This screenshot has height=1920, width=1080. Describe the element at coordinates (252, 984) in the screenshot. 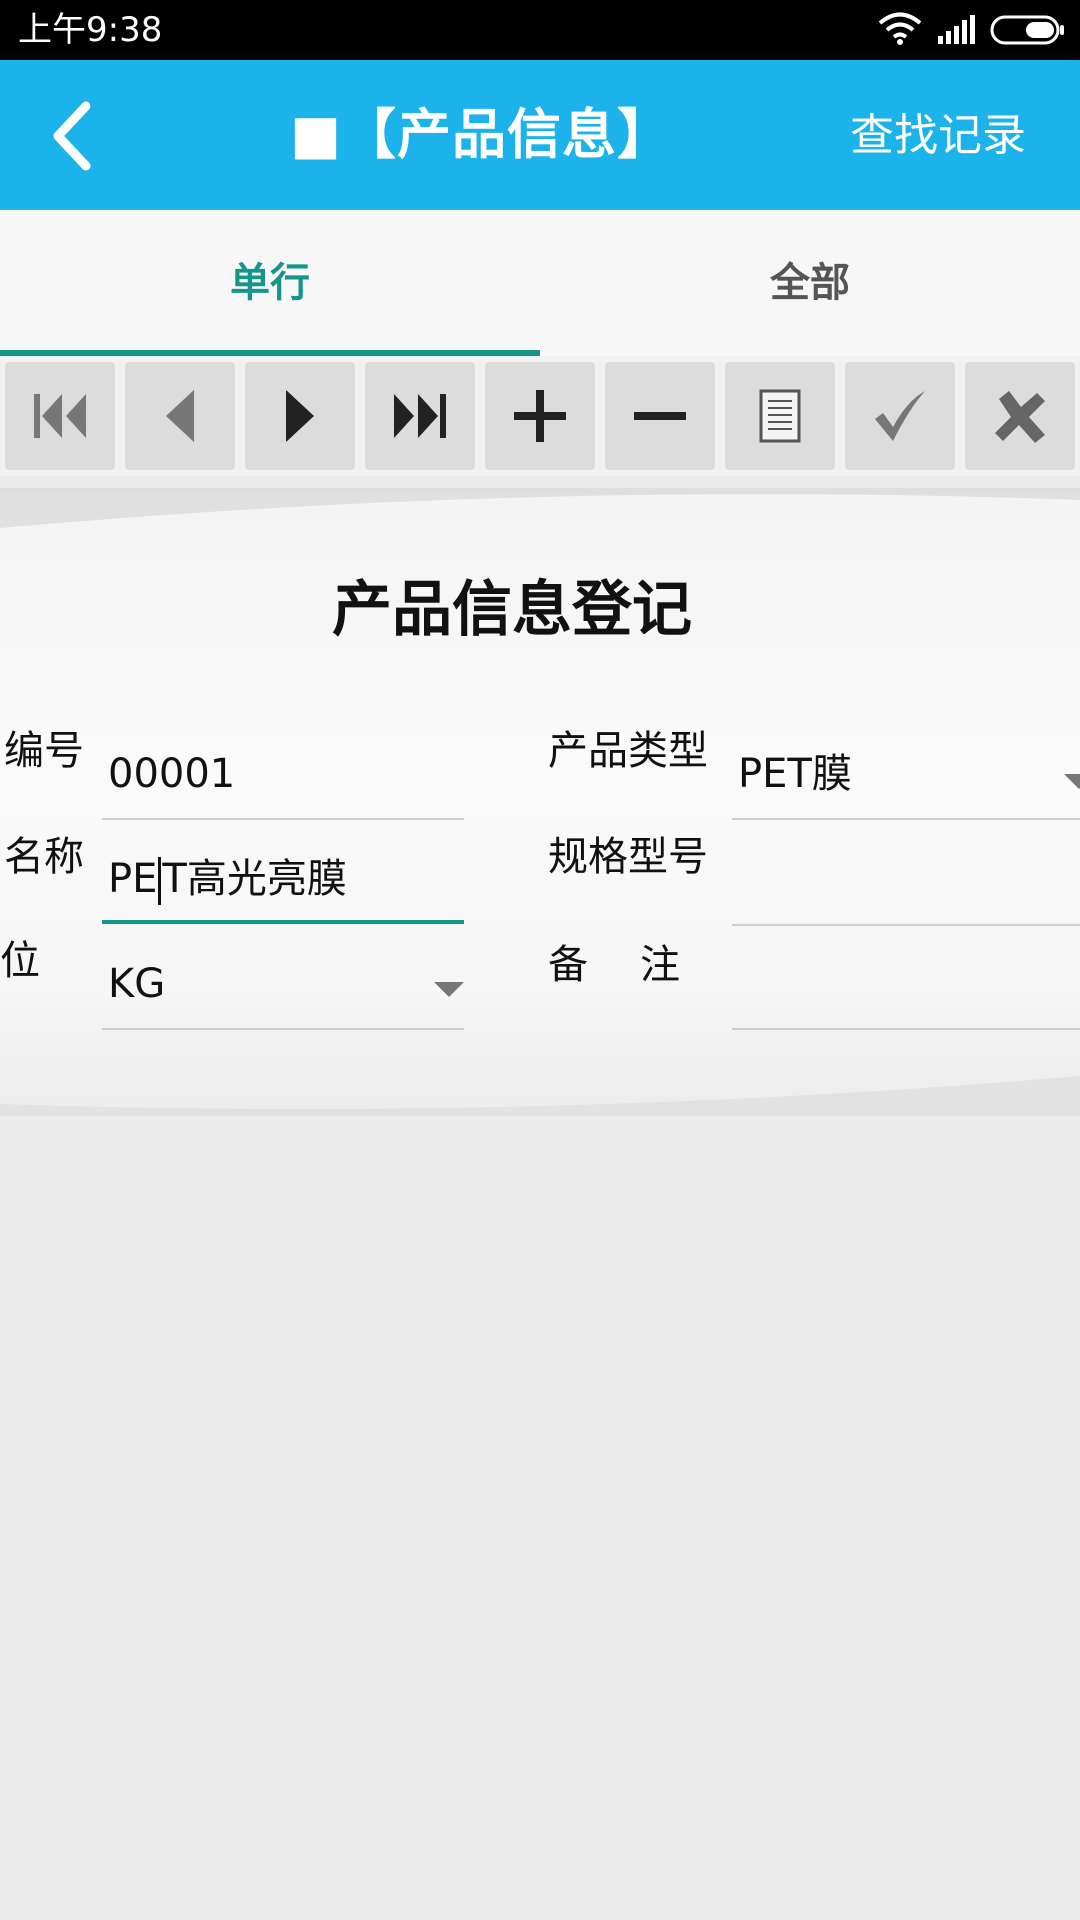

I see `unit-select: KG` at that location.